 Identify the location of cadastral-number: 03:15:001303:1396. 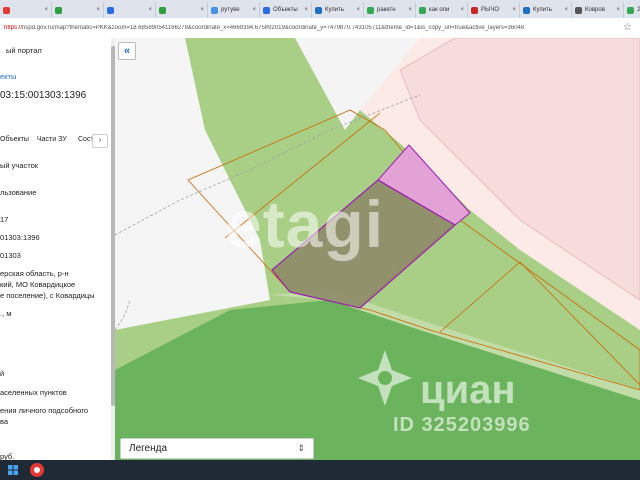
(43, 95).